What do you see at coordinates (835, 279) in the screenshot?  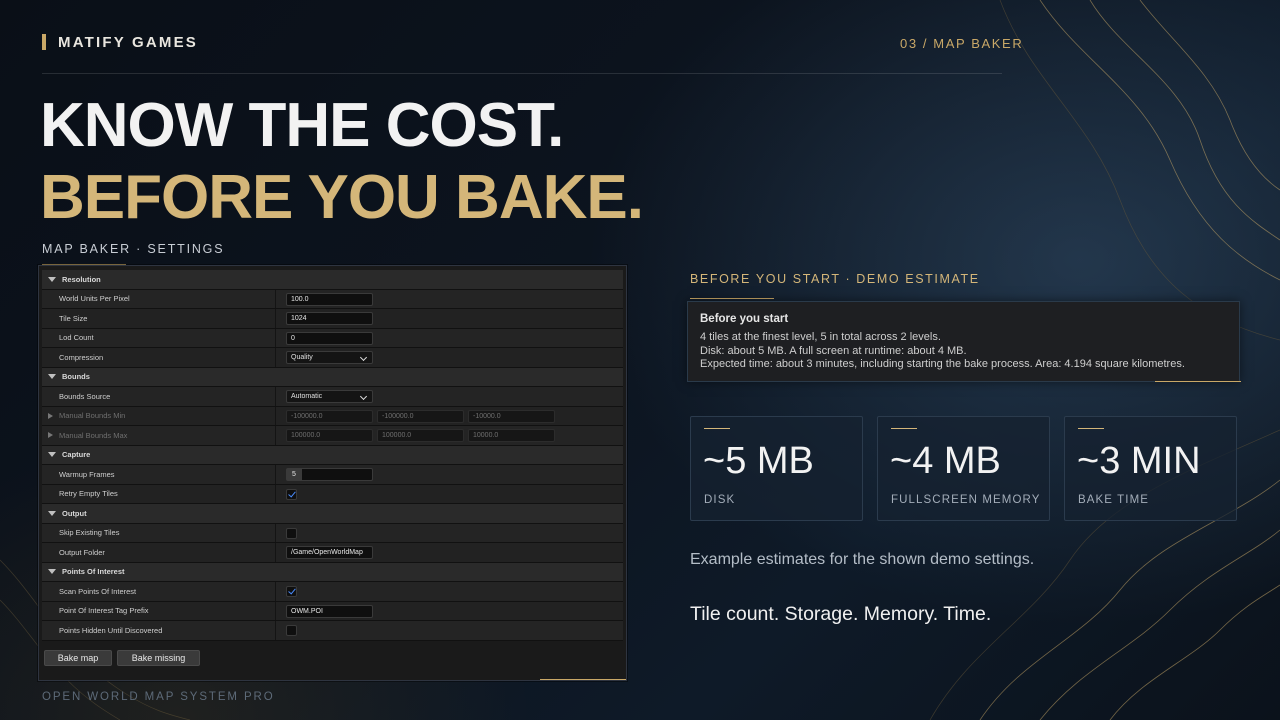 I see `estimate-caption: BEFORE YOU START · DEMO ESTIMATE` at bounding box center [835, 279].